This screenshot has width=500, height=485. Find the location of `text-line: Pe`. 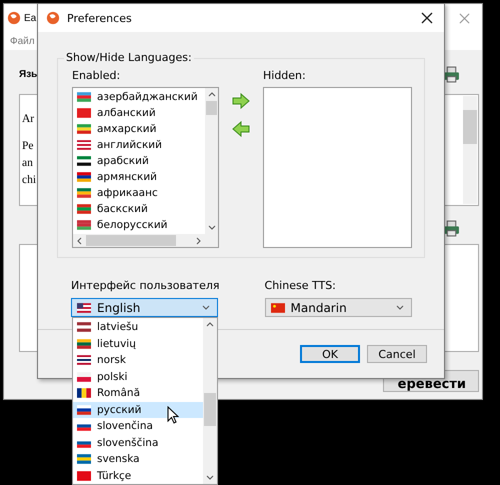

text-line: Pe is located at coordinates (28, 146).